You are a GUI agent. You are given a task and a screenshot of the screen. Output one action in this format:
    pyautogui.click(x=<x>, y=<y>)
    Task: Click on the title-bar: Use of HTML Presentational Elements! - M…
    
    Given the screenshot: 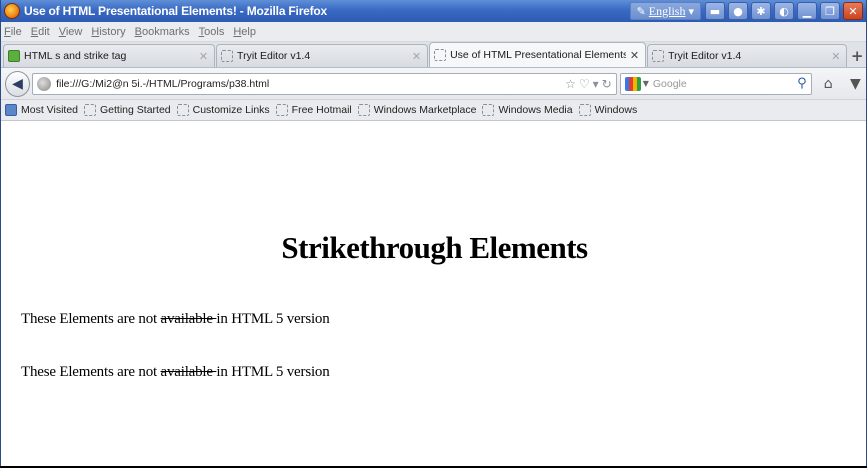 What is the action you would take?
    pyautogui.click(x=433, y=11)
    